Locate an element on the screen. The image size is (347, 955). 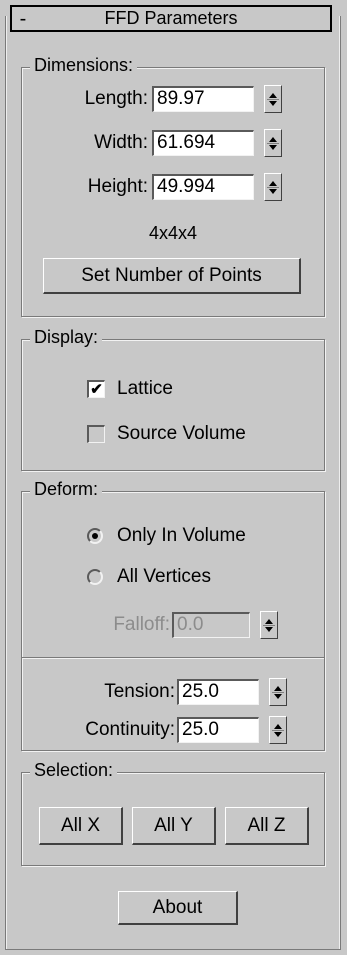
only-in-volume-label: Only In Volume is located at coordinates (181, 536).